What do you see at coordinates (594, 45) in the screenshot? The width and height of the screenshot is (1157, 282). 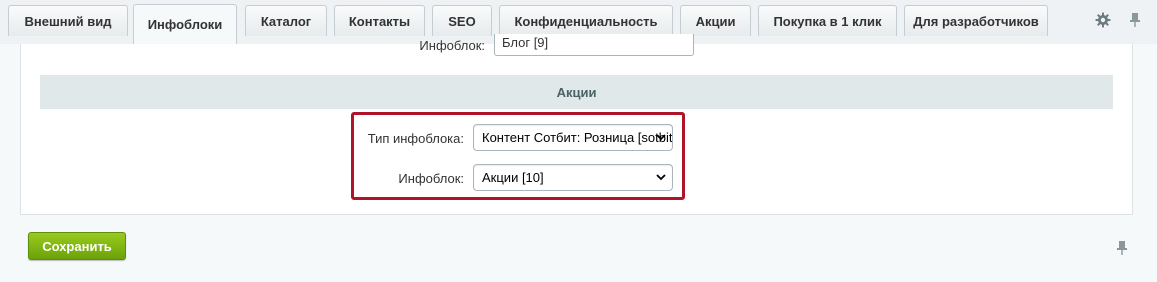 I see `previous-infoblock-select: Блог [9]` at bounding box center [594, 45].